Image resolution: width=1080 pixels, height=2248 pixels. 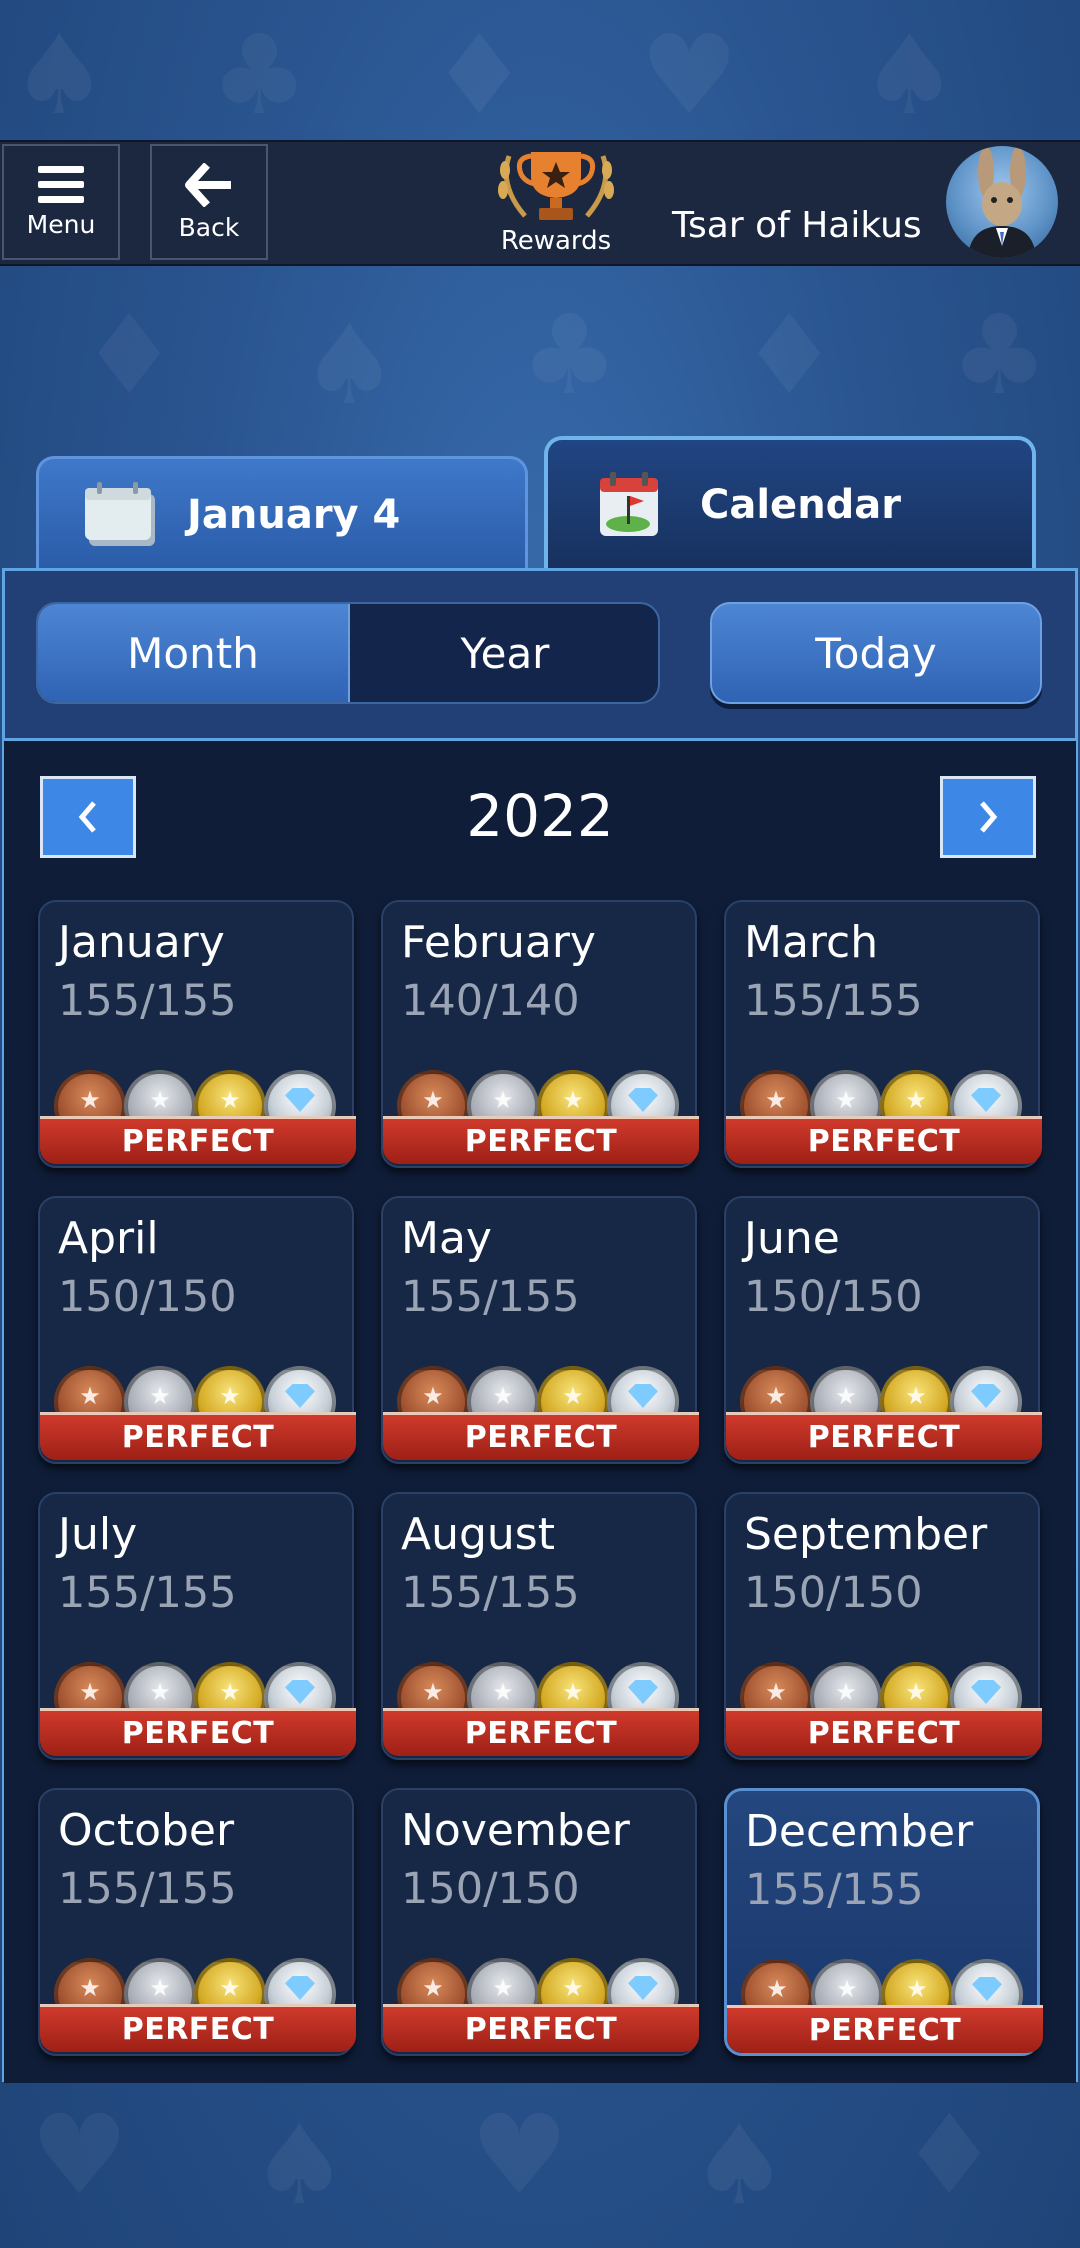 I want to click on rewards-button: Rewards, so click(x=556, y=204).